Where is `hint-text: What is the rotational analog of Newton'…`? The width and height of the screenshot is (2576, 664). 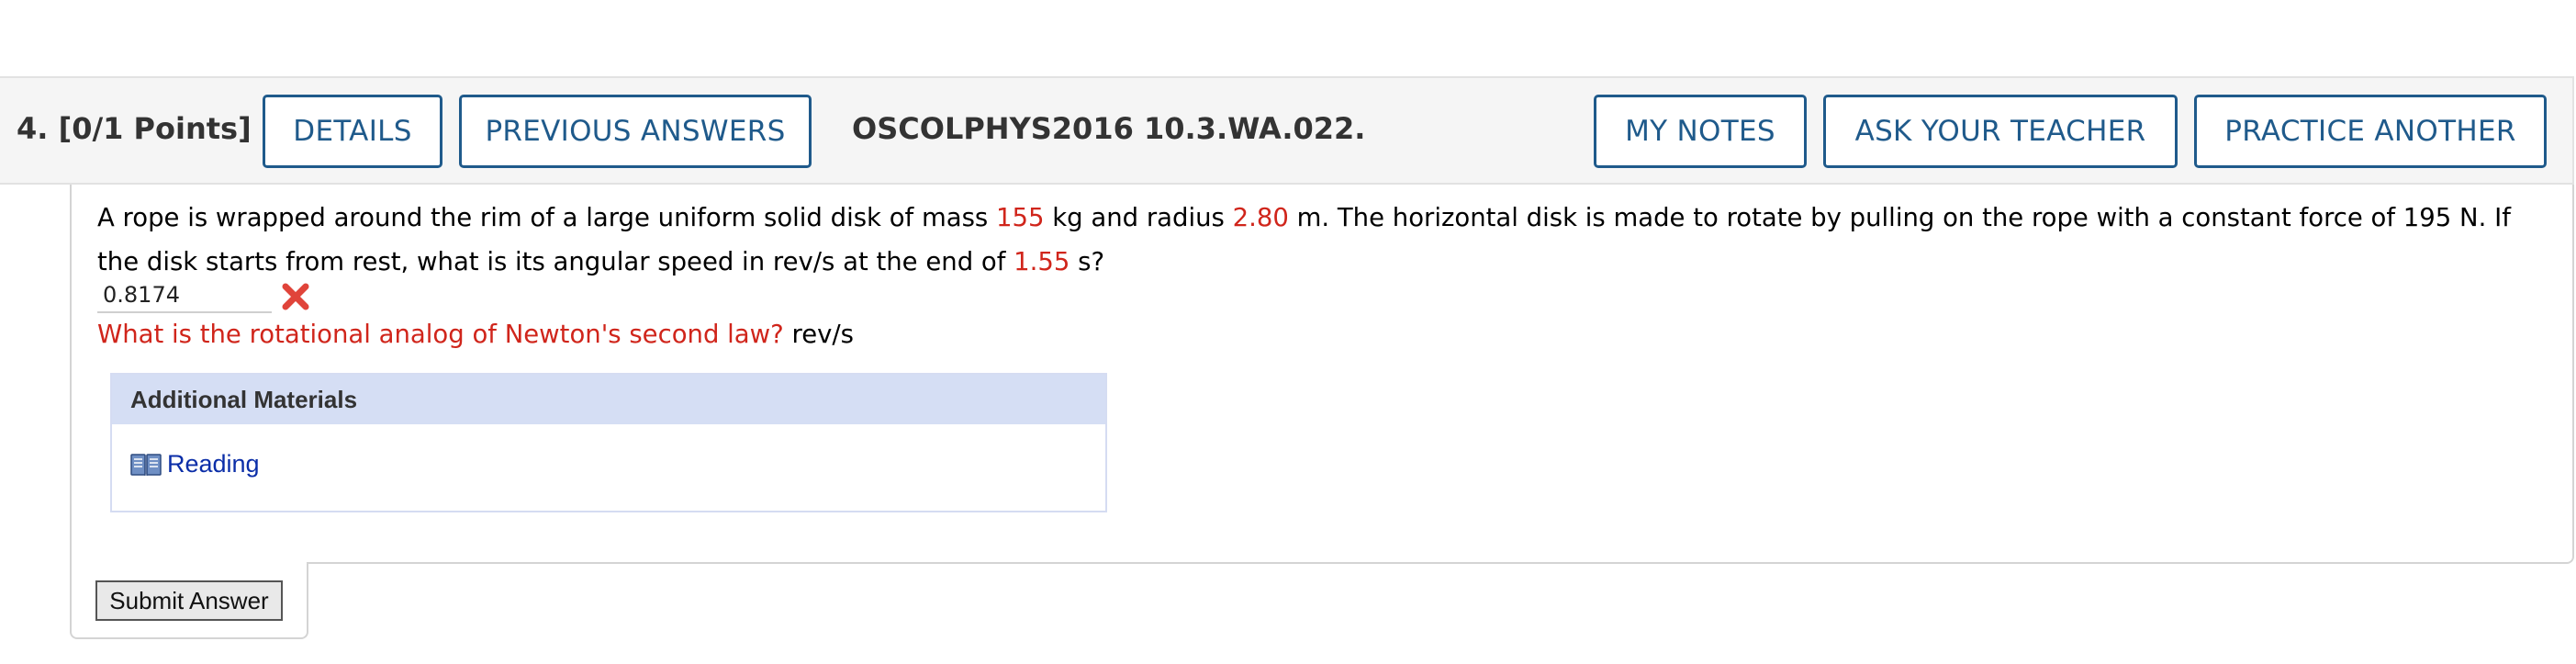 hint-text: What is the rotational analog of Newton'… is located at coordinates (440, 334).